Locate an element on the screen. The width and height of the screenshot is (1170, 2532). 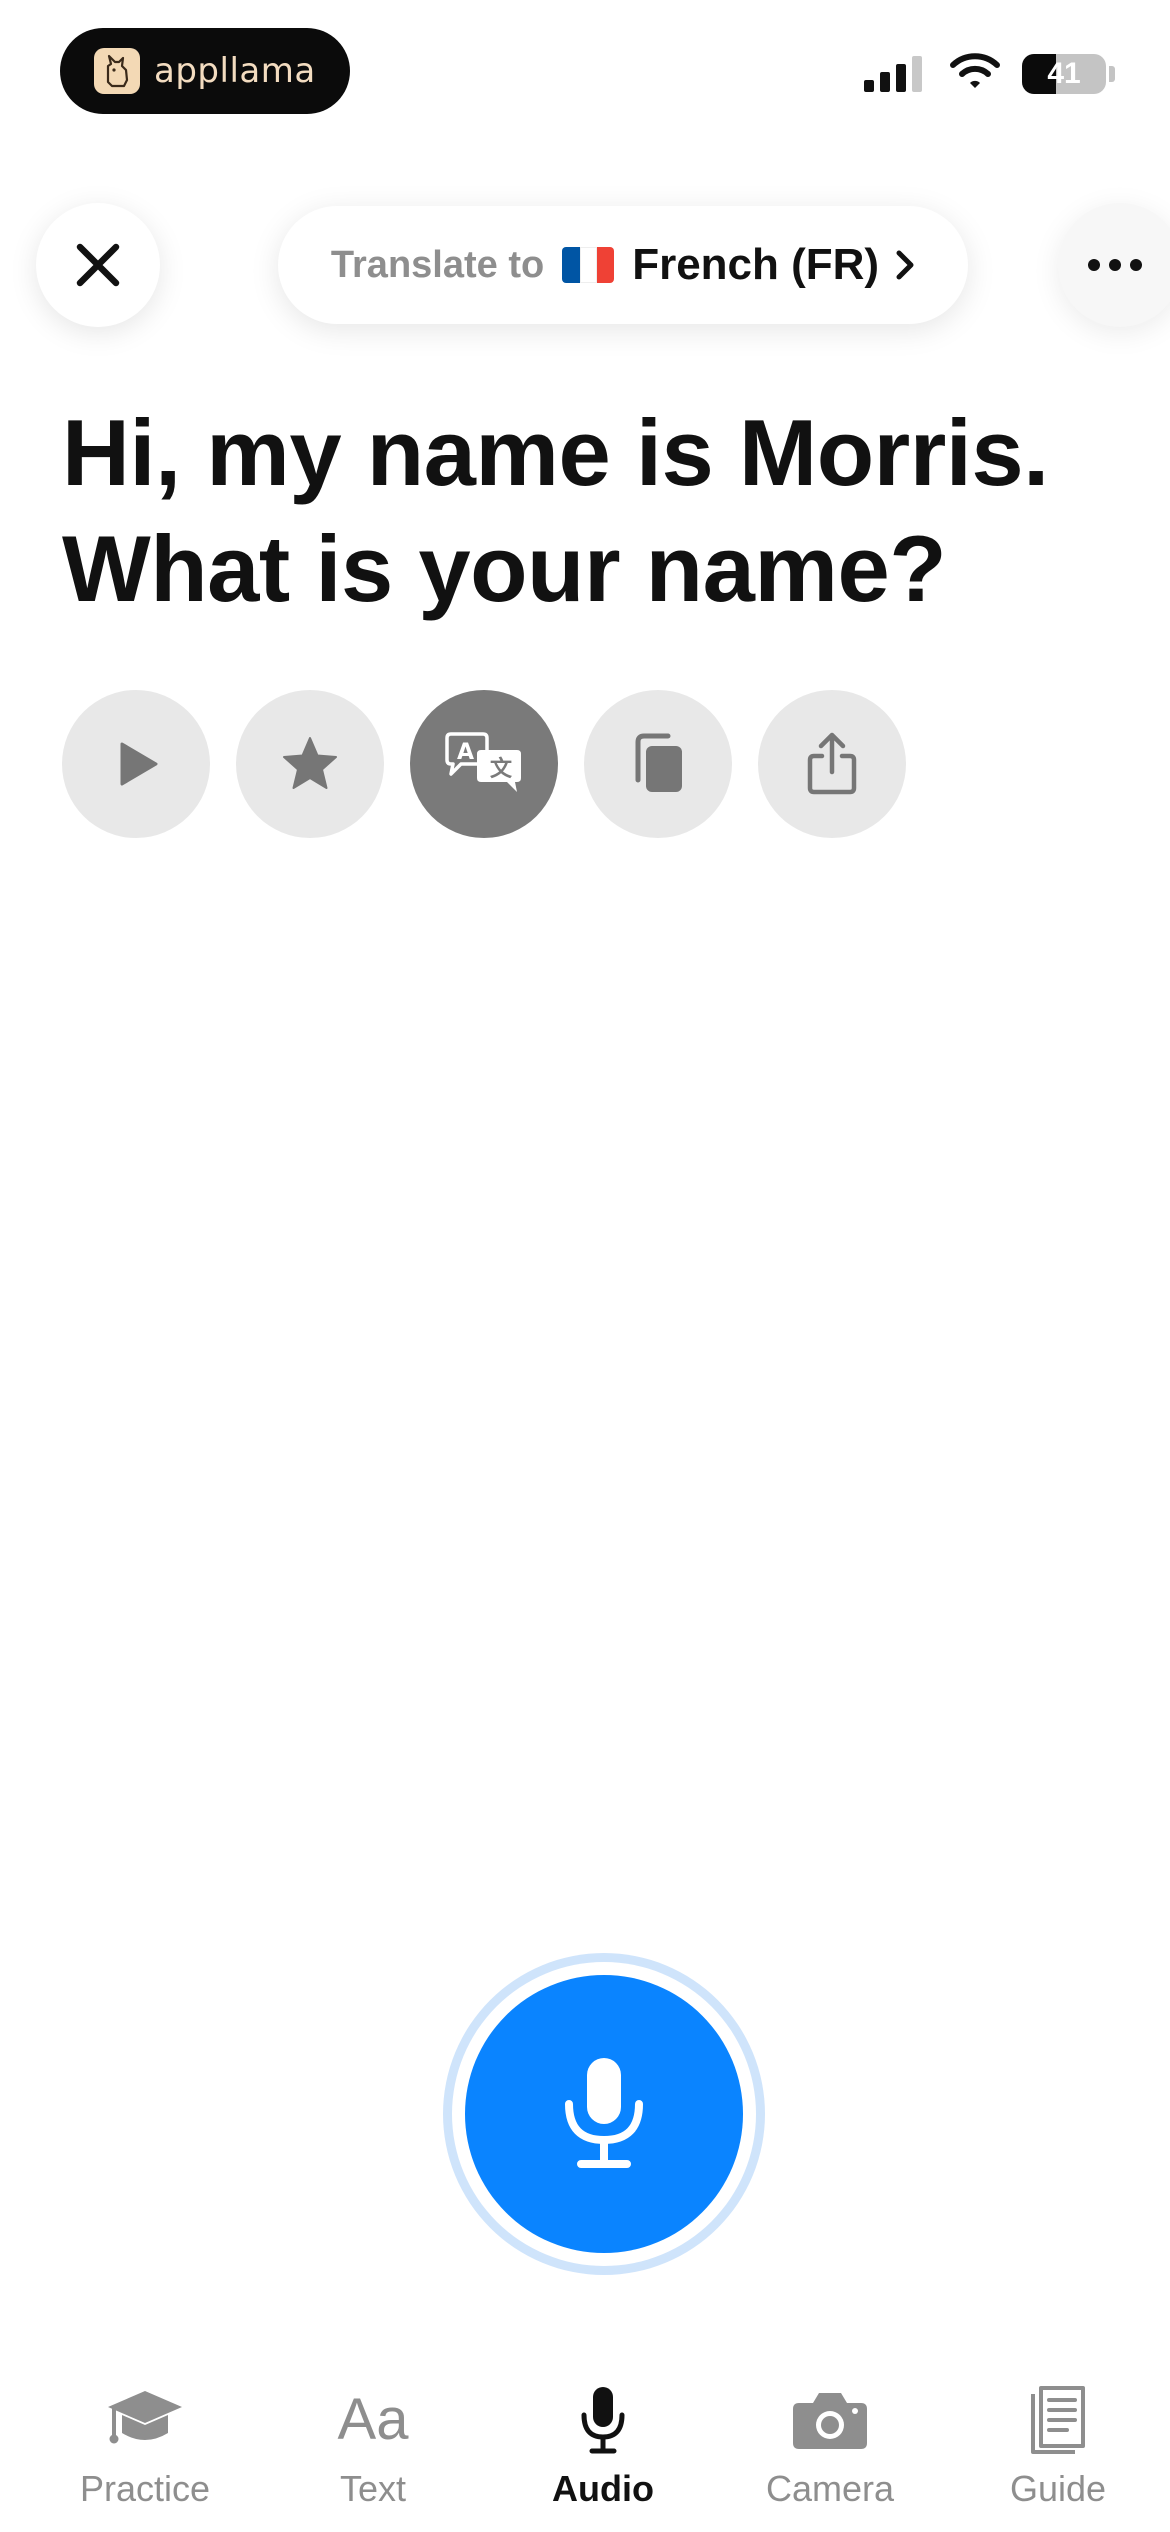
record-microphone-button is located at coordinates (604, 2114).